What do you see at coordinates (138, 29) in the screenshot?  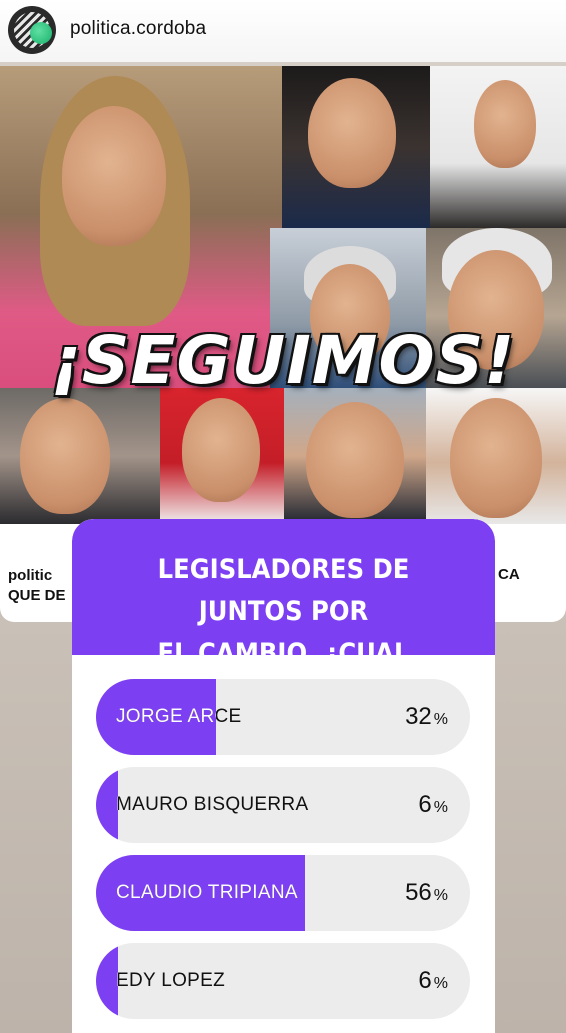 I see `account-name: politica.cordoba` at bounding box center [138, 29].